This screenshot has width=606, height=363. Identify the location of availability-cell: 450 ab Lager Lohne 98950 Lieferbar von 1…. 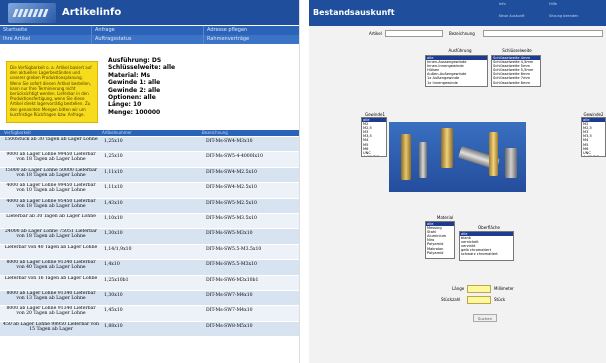
(51, 326).